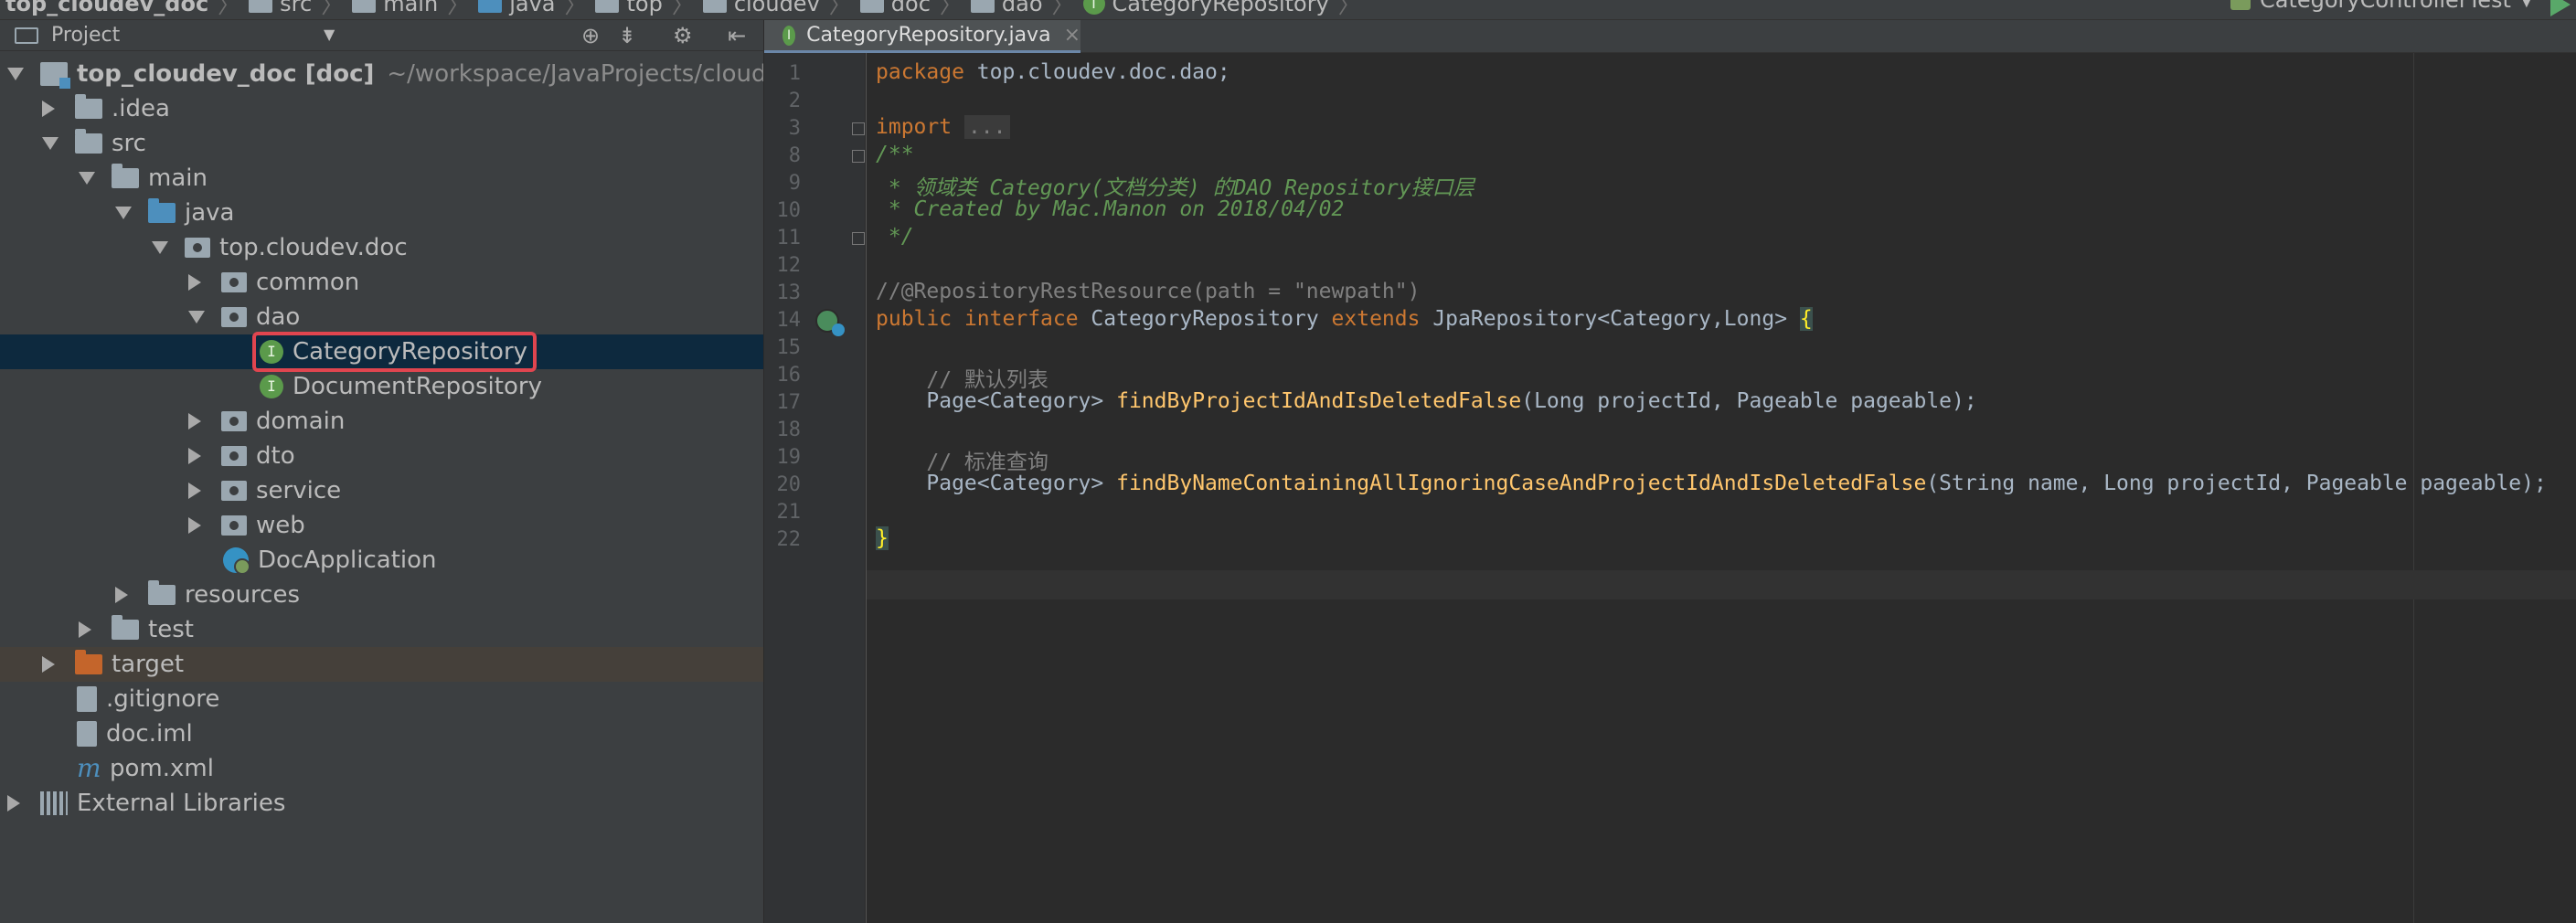 The image size is (2576, 923). Describe the element at coordinates (1175, 186) in the screenshot. I see `code-line-9: * 领域类 Category(文档分类) 的DAO Repository接口层` at that location.